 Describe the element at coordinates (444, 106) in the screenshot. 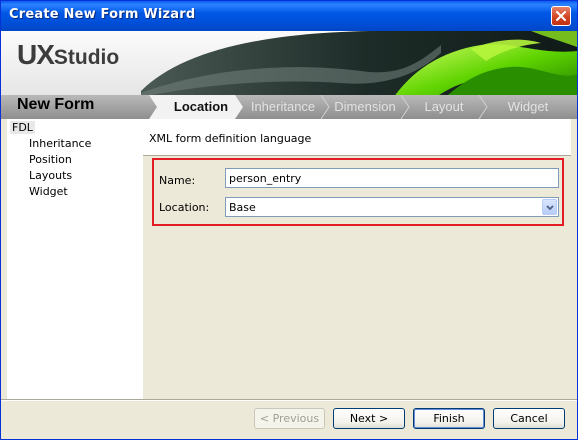

I see `step-layout: Layout` at that location.